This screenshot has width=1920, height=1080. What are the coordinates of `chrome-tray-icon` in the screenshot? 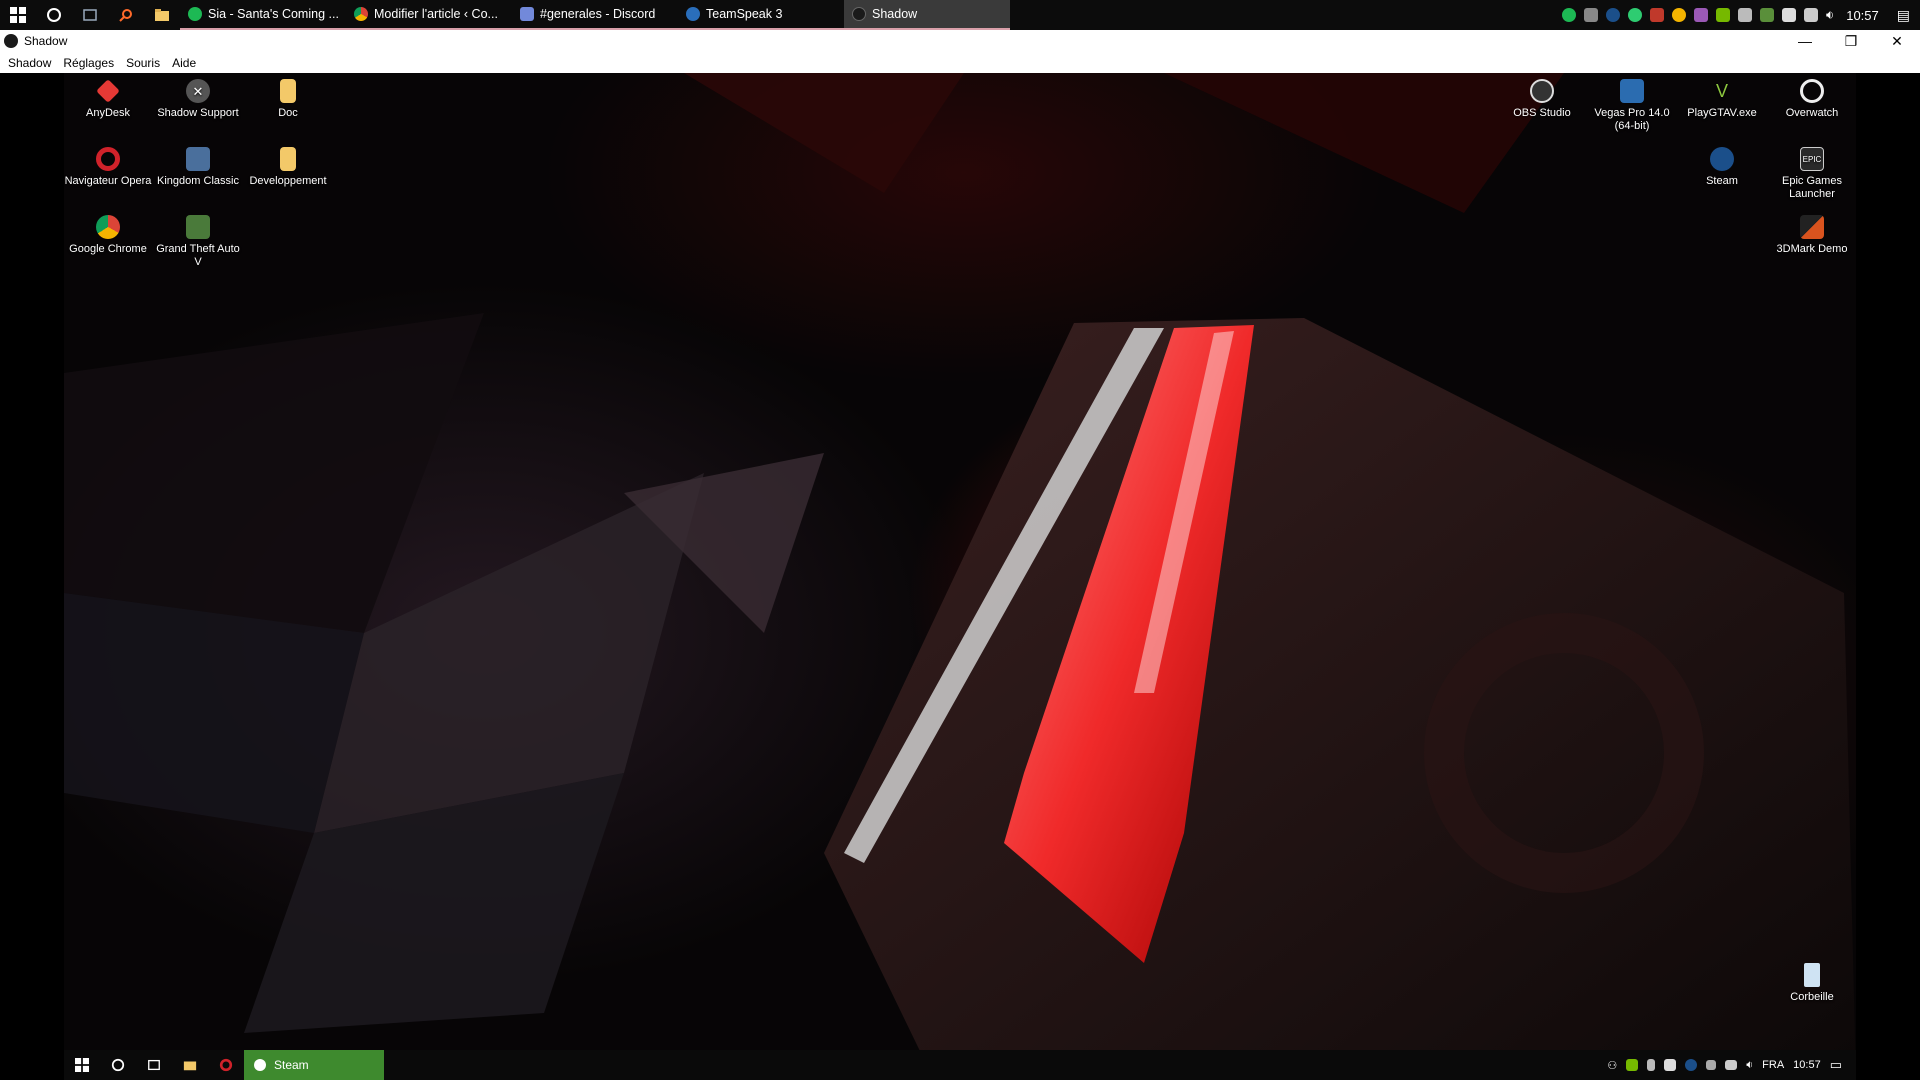 It's located at (1679, 15).